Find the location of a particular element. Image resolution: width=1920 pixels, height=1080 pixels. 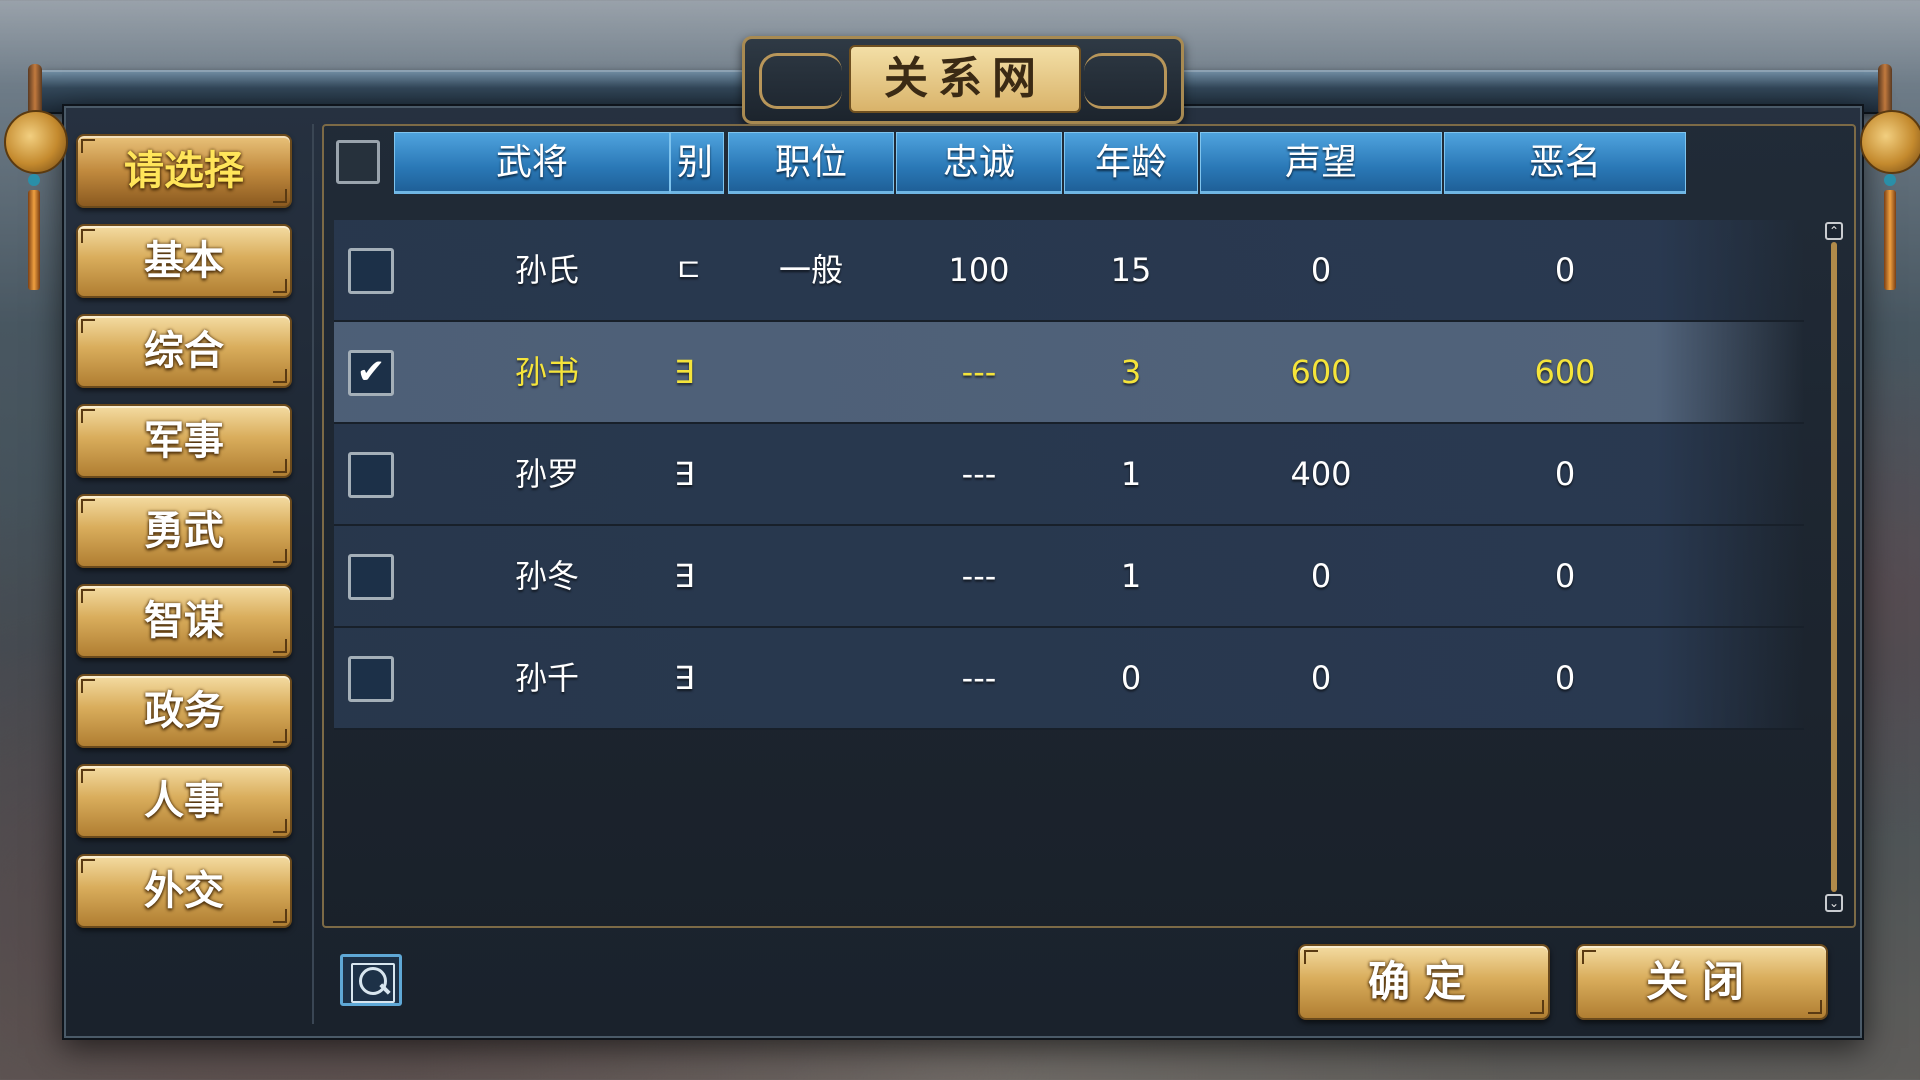

officer-name: 孙氏 is located at coordinates (546, 270).